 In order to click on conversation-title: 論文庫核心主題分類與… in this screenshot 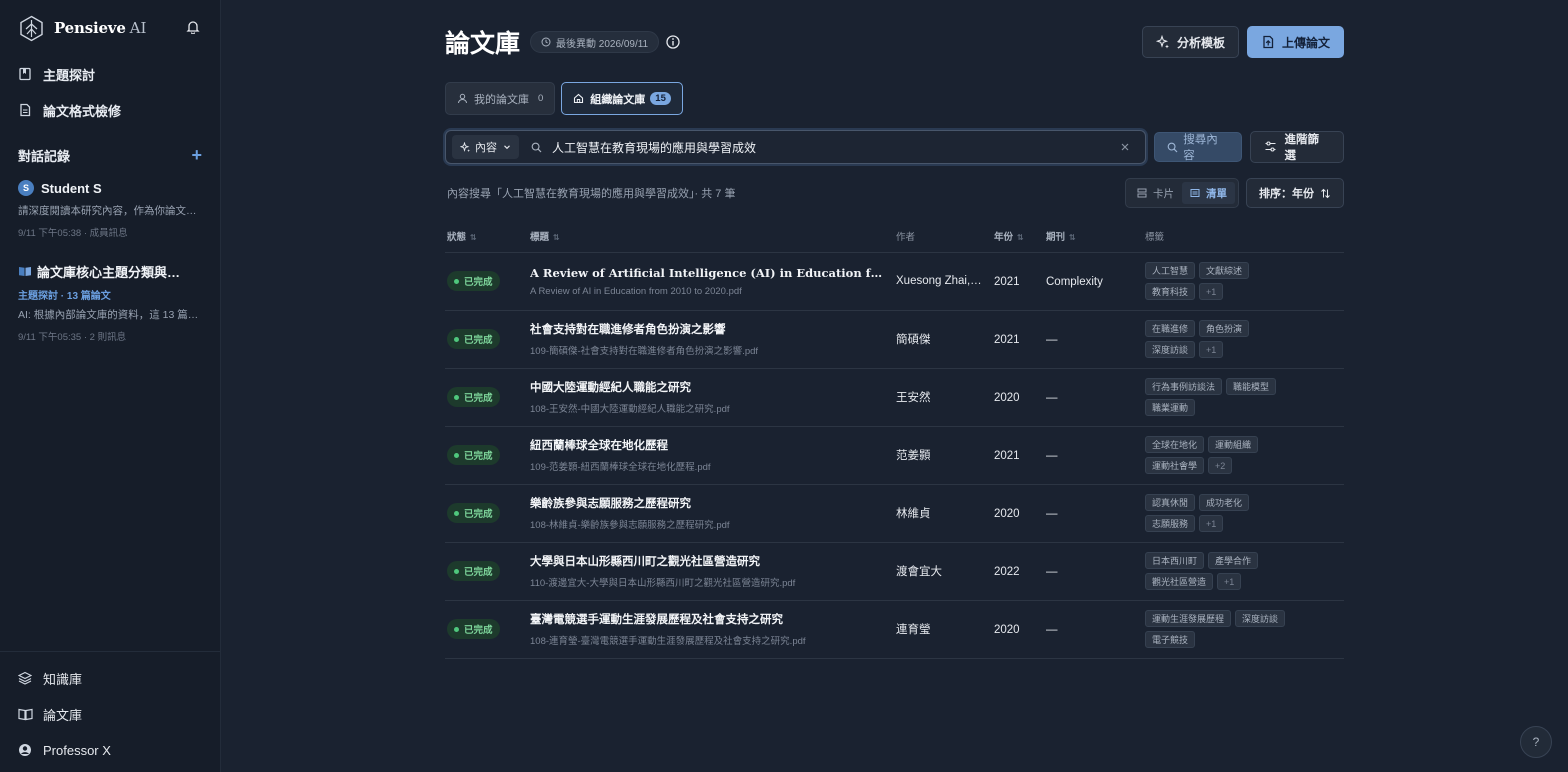, I will do `click(109, 272)`.